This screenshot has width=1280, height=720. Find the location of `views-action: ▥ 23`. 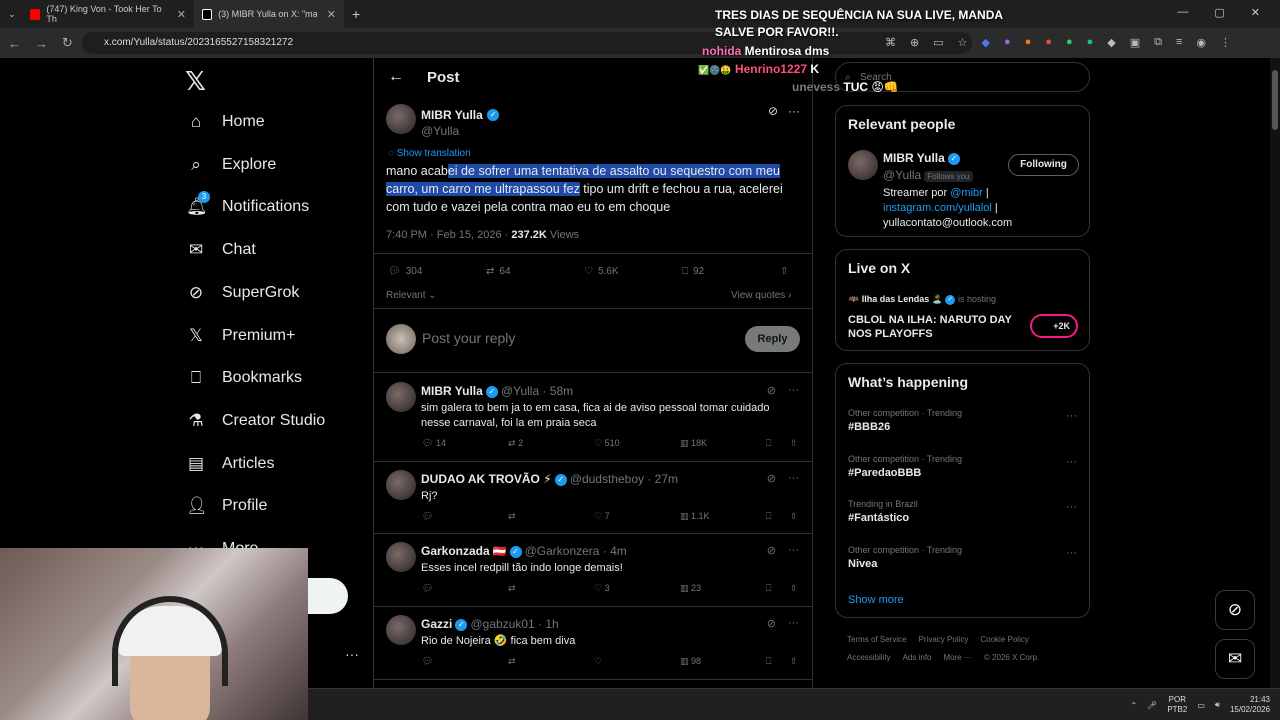

views-action: ▥ 23 is located at coordinates (723, 588).